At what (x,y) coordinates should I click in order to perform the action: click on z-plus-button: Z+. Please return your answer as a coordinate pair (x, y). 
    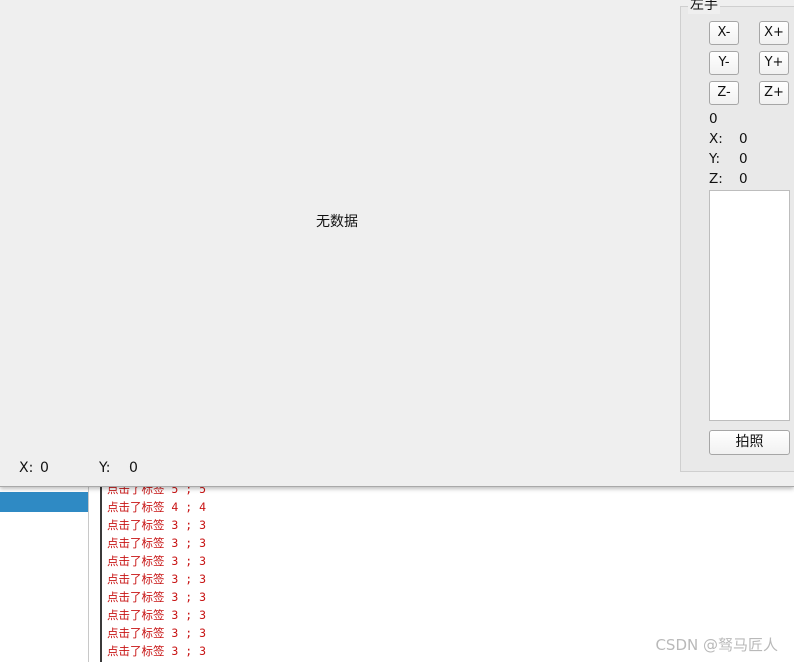
    Looking at the image, I should click on (774, 93).